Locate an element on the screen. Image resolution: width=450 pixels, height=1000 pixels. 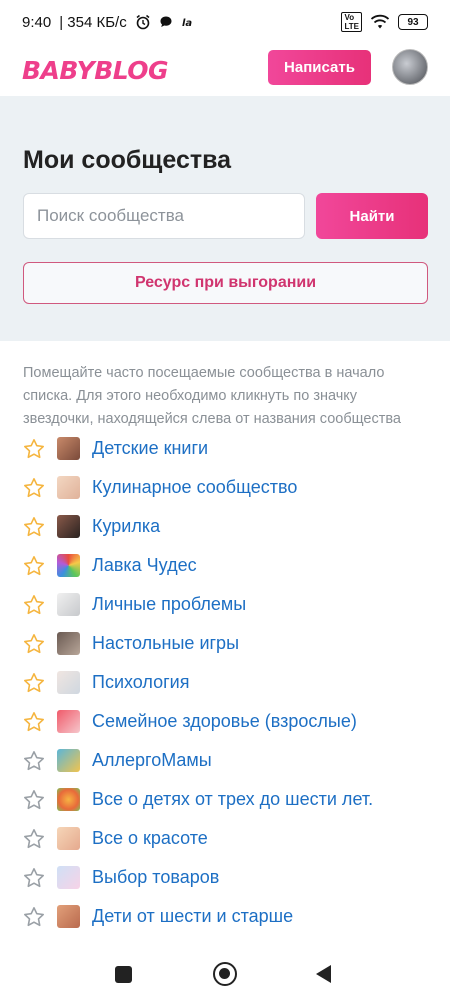
network-speed: | 354 КБ/с is located at coordinates (93, 22).